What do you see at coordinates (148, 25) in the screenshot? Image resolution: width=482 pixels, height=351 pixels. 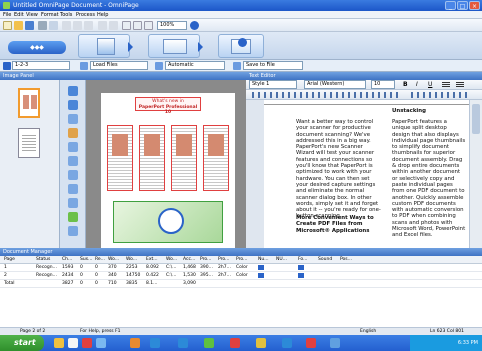 I see `flow-icon` at bounding box center [148, 25].